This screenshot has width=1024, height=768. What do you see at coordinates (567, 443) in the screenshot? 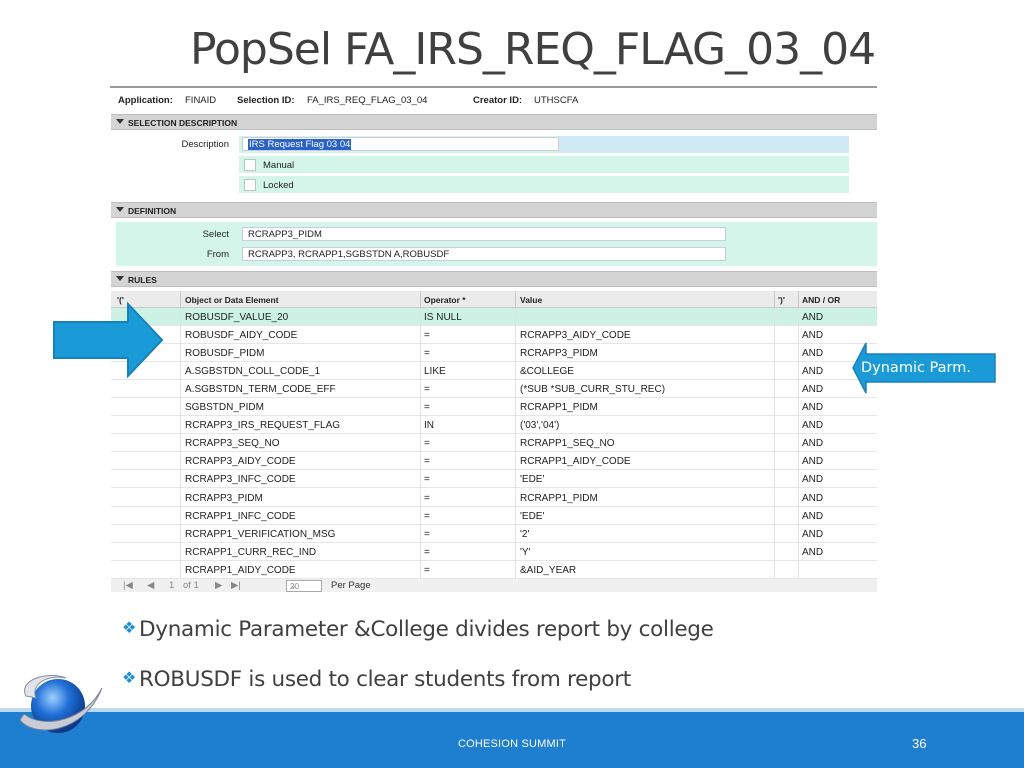
I see `rule-value: RCRAPP1_SEQ_NO` at bounding box center [567, 443].